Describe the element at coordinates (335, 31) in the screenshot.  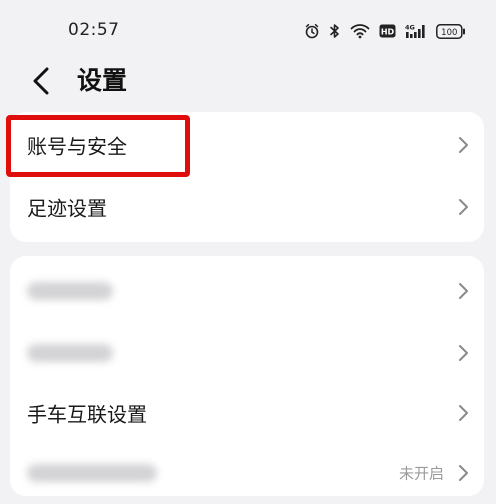
I see `bluetooth-icon` at that location.